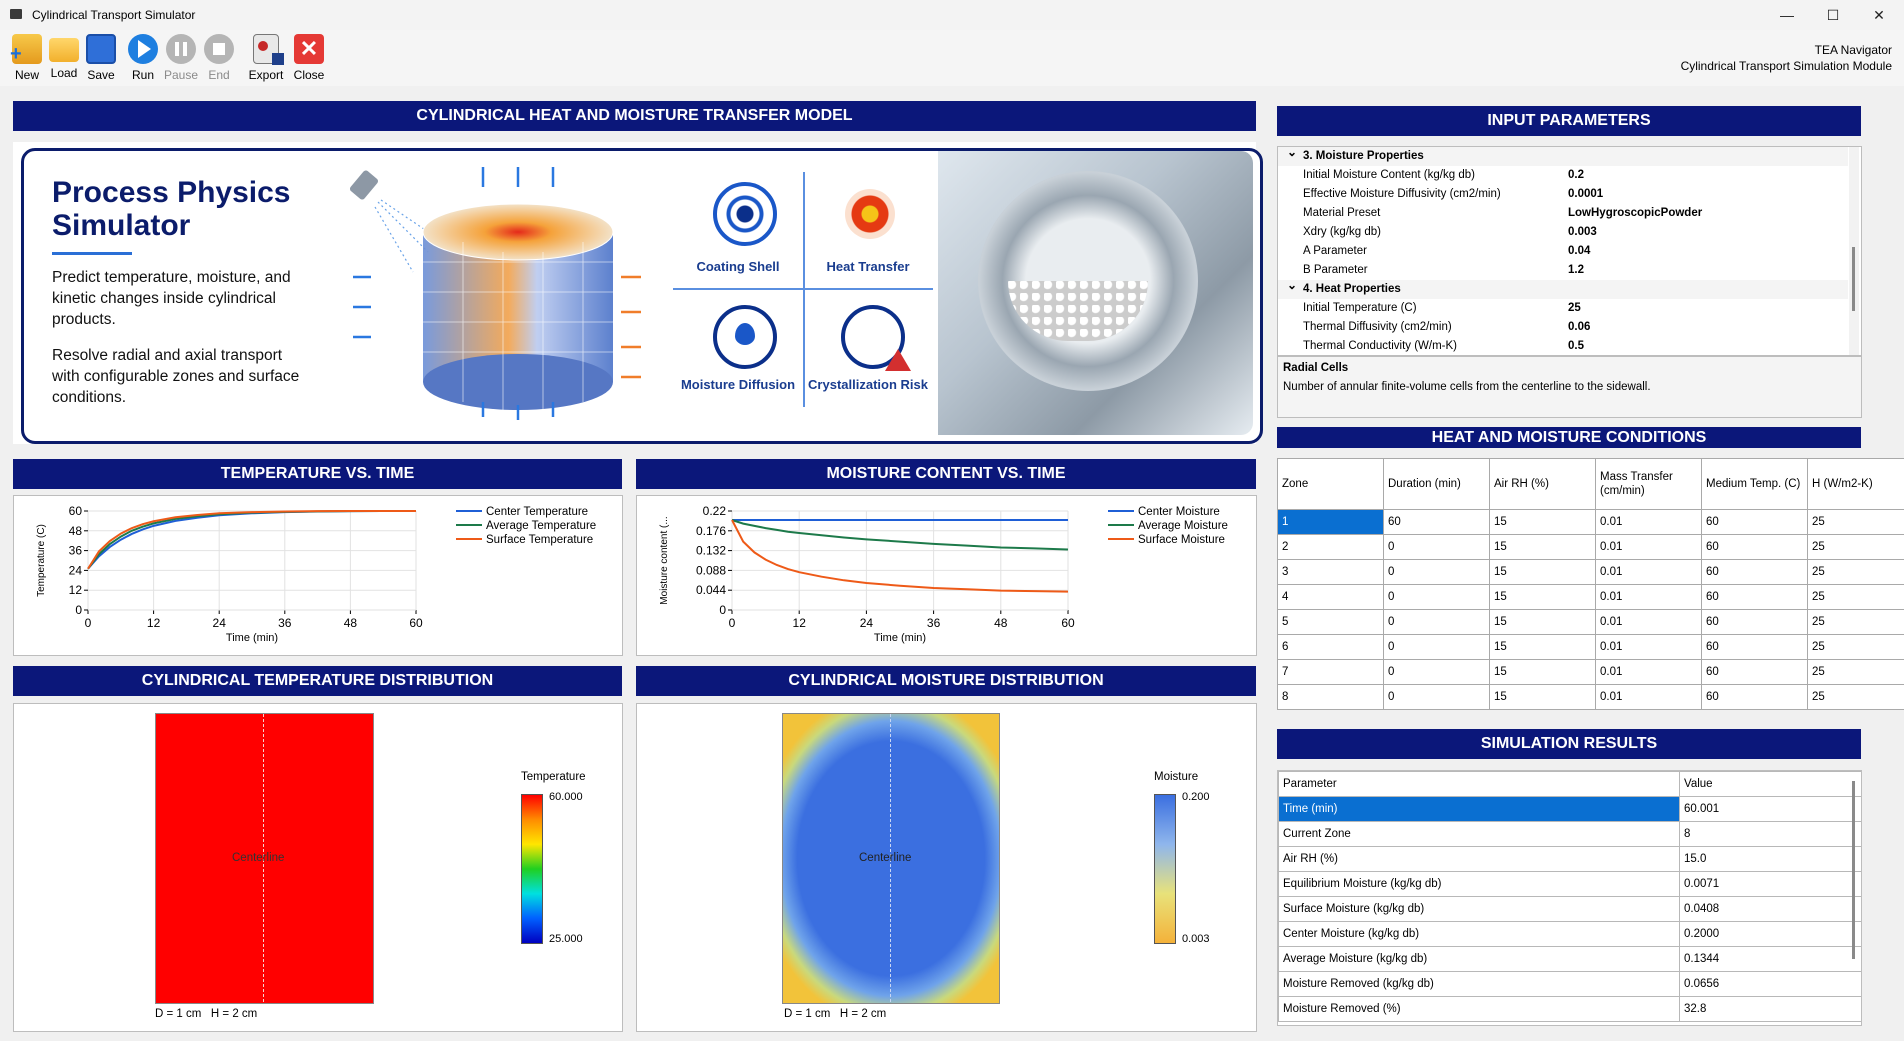 The height and width of the screenshot is (1041, 1904). Describe the element at coordinates (1569, 959) in the screenshot. I see `table-row: Average Moisture (kg/kg db) 0.1344` at that location.